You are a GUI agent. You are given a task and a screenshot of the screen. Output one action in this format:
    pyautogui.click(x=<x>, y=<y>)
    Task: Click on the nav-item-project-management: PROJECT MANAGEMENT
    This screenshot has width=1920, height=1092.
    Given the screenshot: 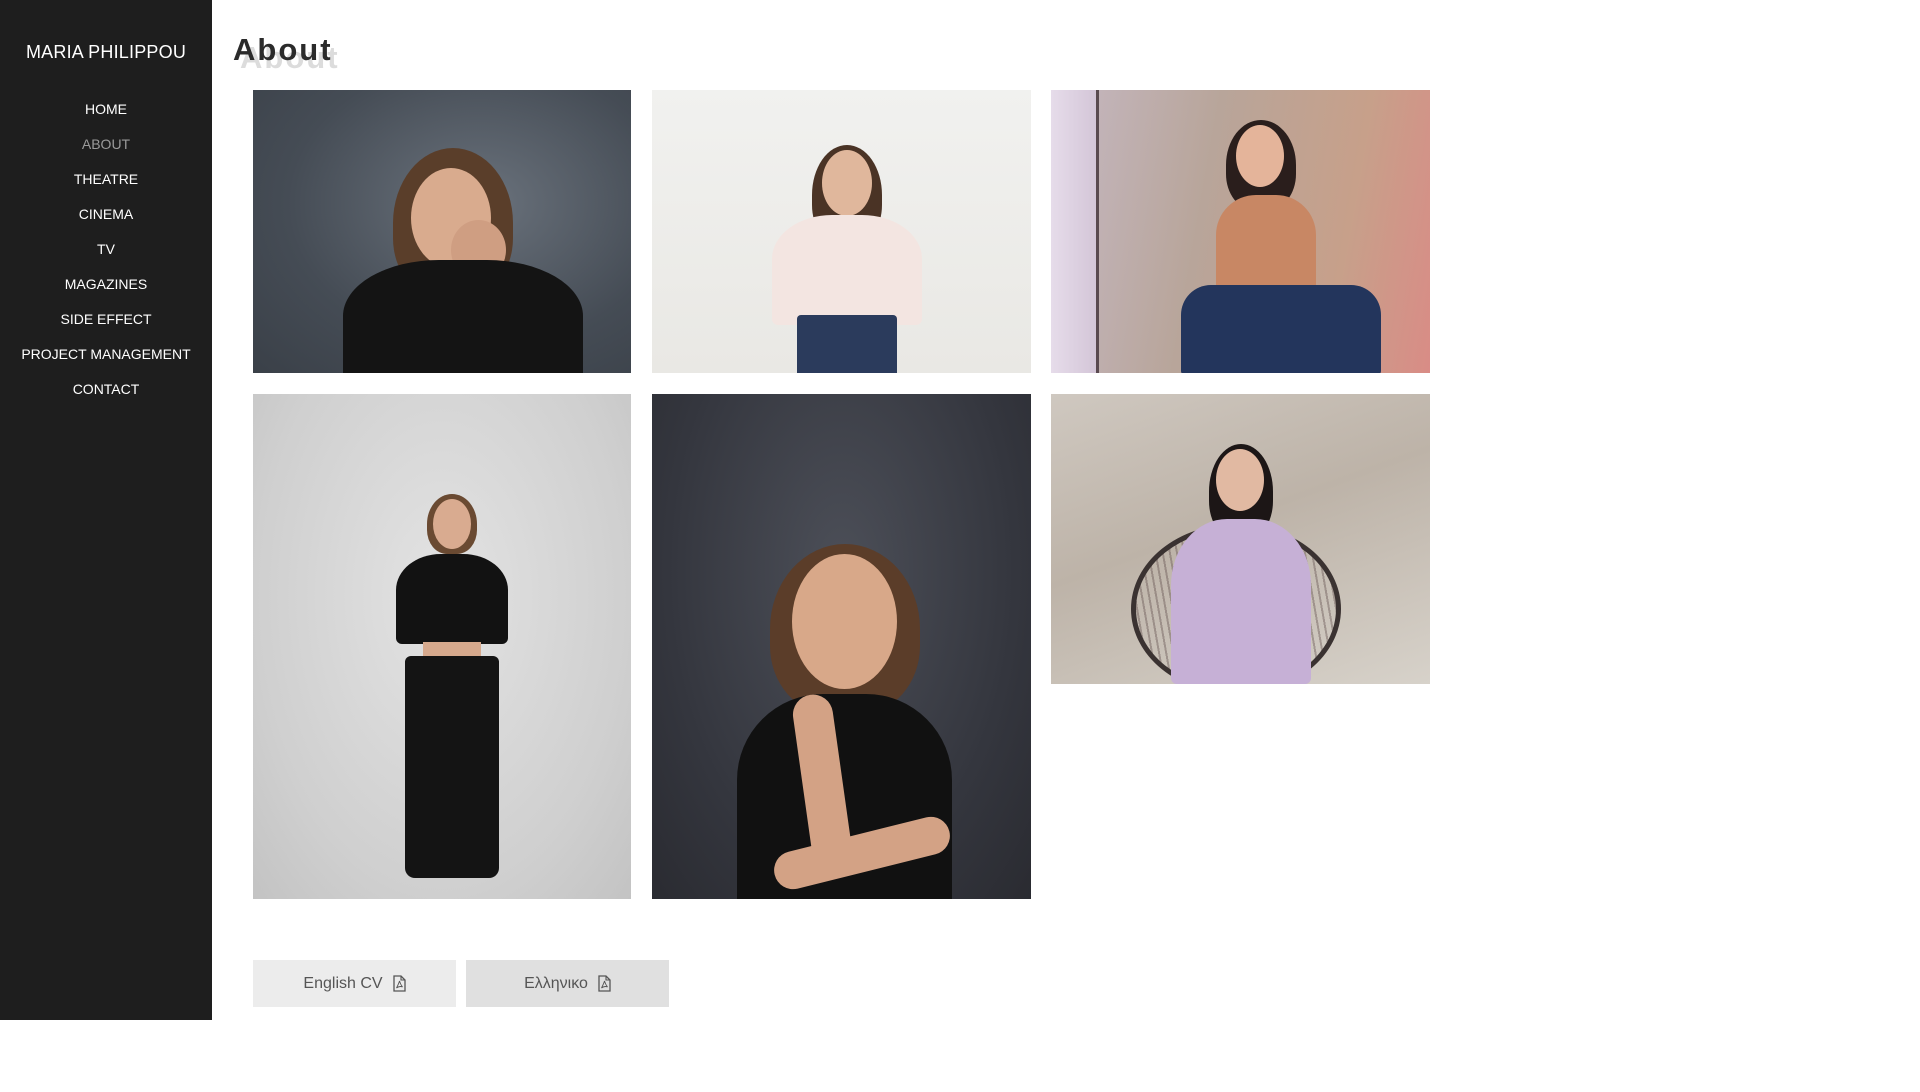 What is the action you would take?
    pyautogui.click(x=106, y=360)
    